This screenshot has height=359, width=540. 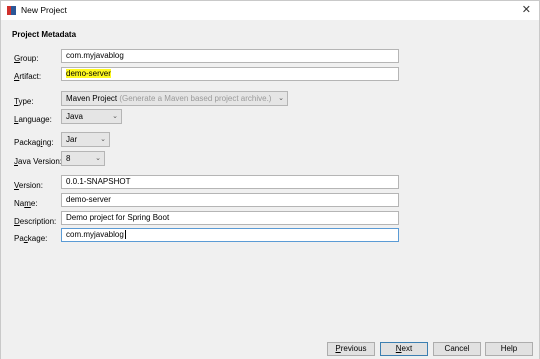 I want to click on next-button: Next, so click(x=404, y=349).